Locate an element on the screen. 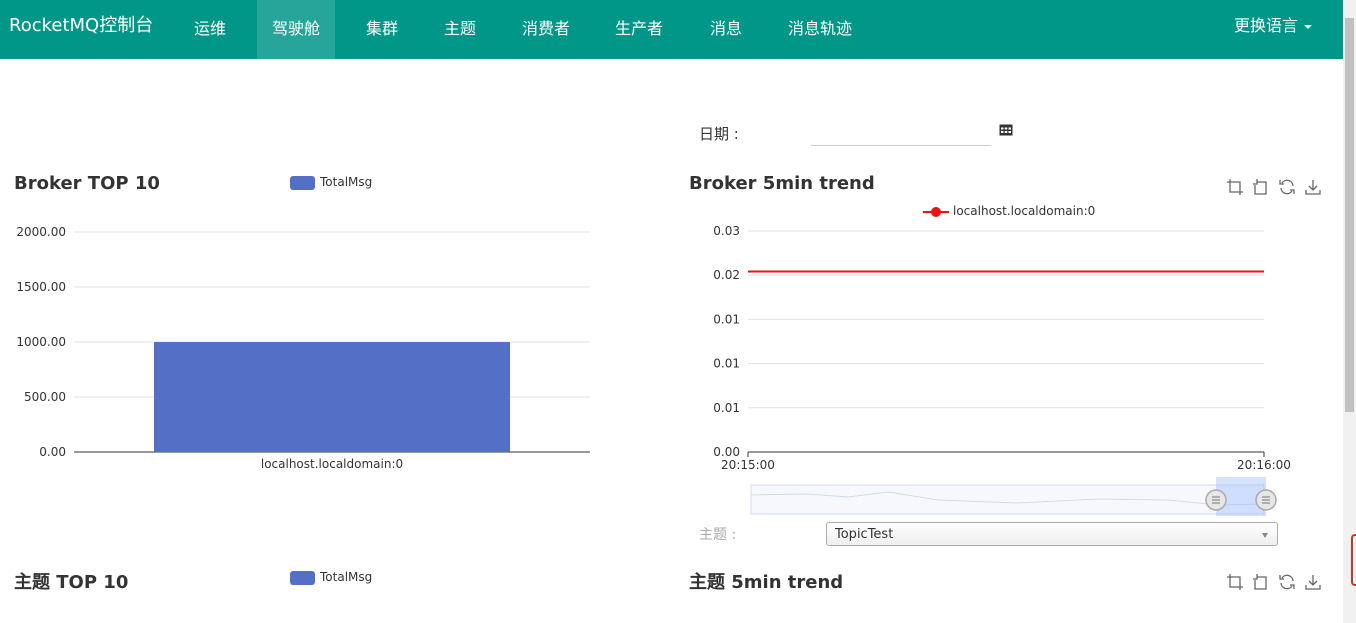 This screenshot has height=623, width=1356. broker-top-title: Broker TOP 10 is located at coordinates (87, 183).